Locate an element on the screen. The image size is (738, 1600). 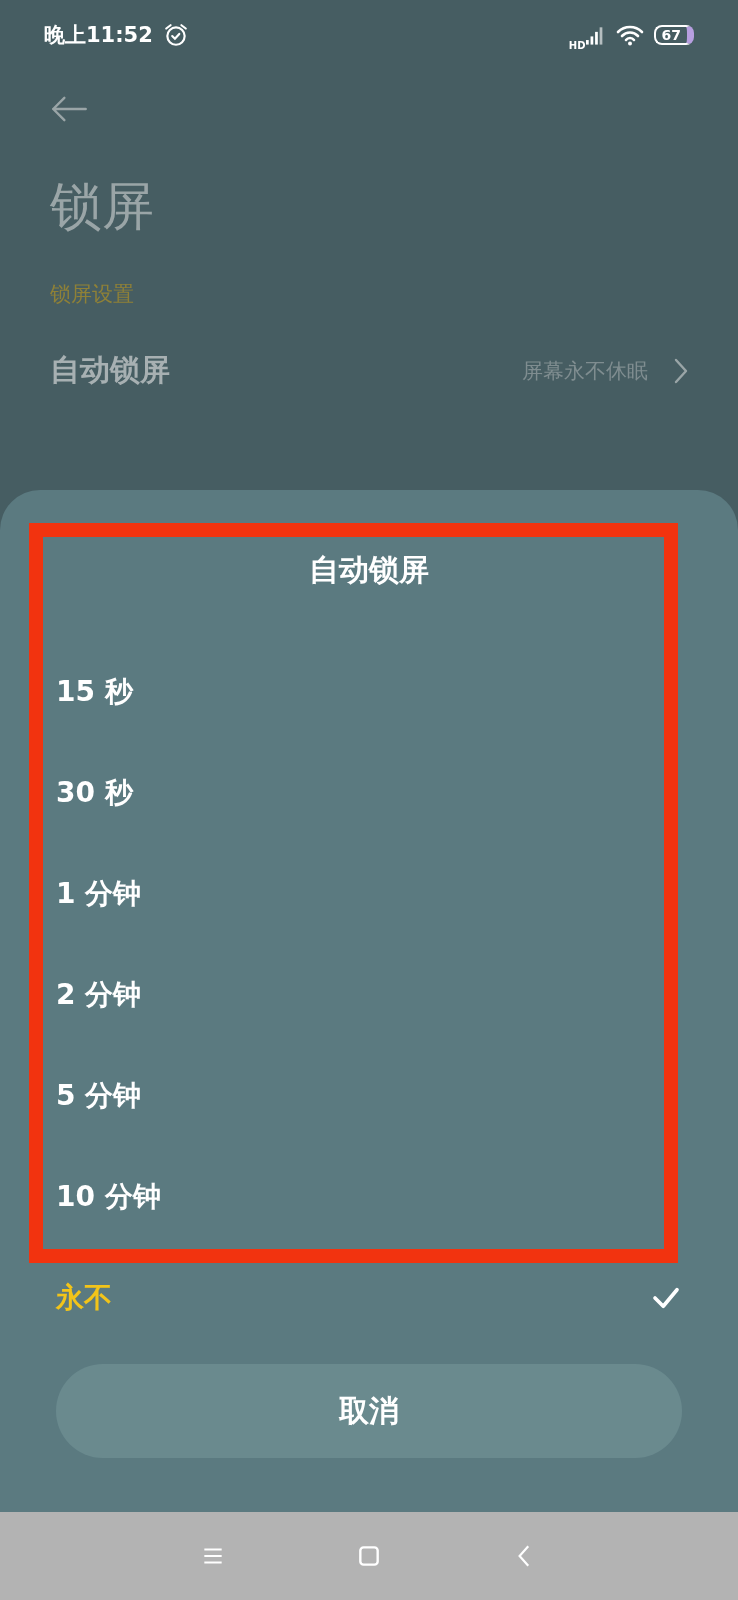
alarm-clock-icon is located at coordinates (175, 35).